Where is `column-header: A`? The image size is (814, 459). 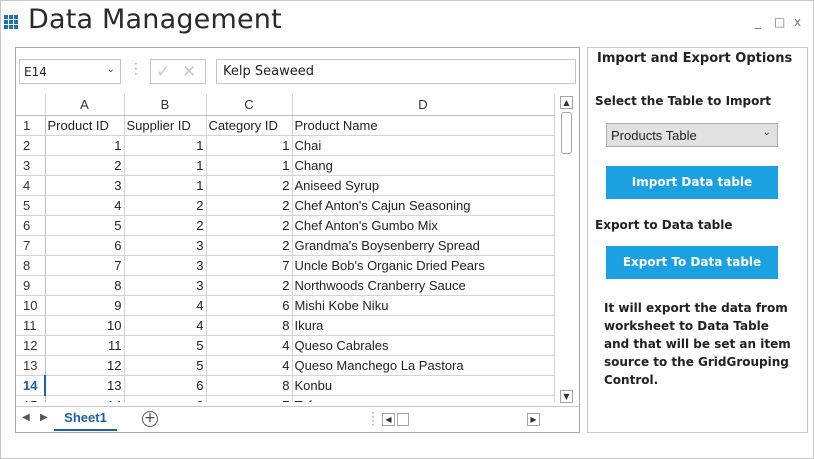 column-header: A is located at coordinates (85, 105).